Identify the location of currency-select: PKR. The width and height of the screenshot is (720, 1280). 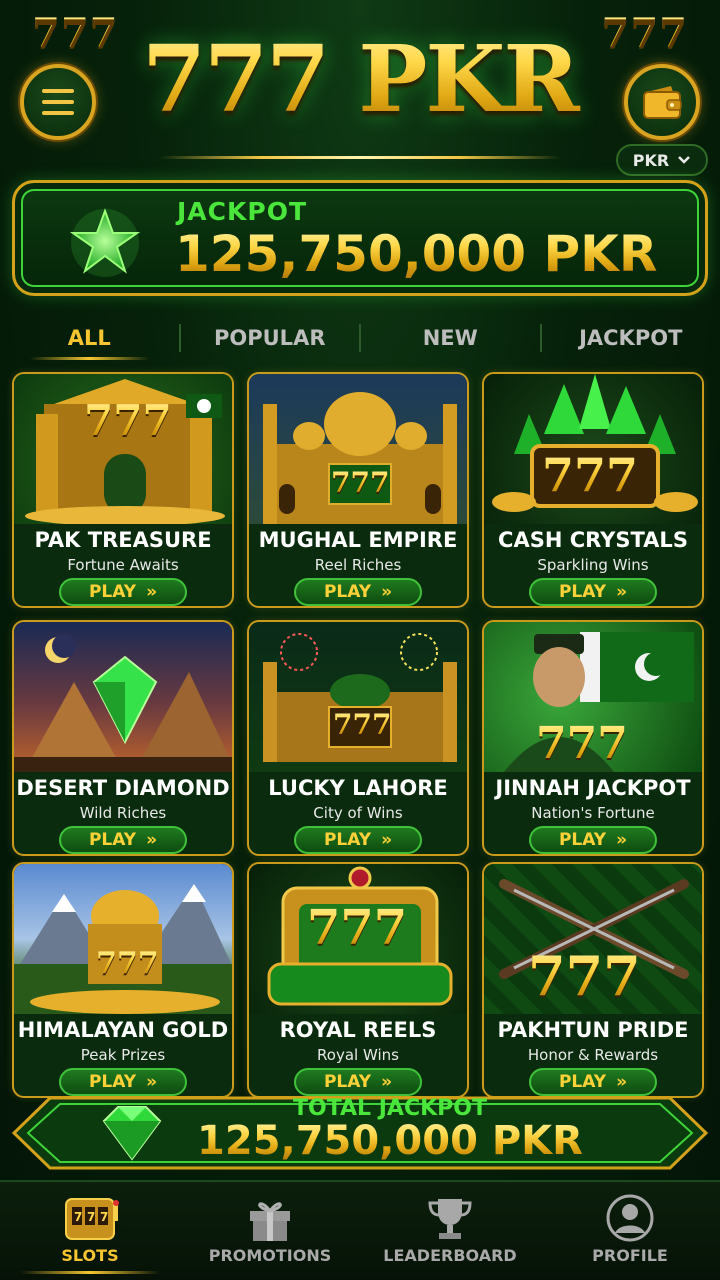
(662, 160).